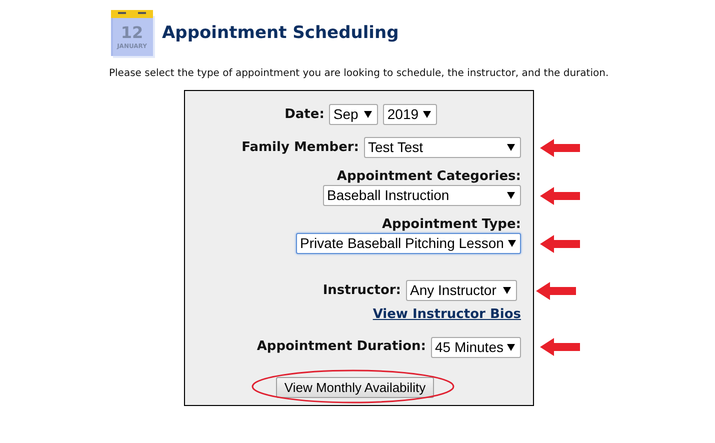 The height and width of the screenshot is (443, 715). What do you see at coordinates (451, 225) in the screenshot?
I see `field-label: Appointment Type:` at bounding box center [451, 225].